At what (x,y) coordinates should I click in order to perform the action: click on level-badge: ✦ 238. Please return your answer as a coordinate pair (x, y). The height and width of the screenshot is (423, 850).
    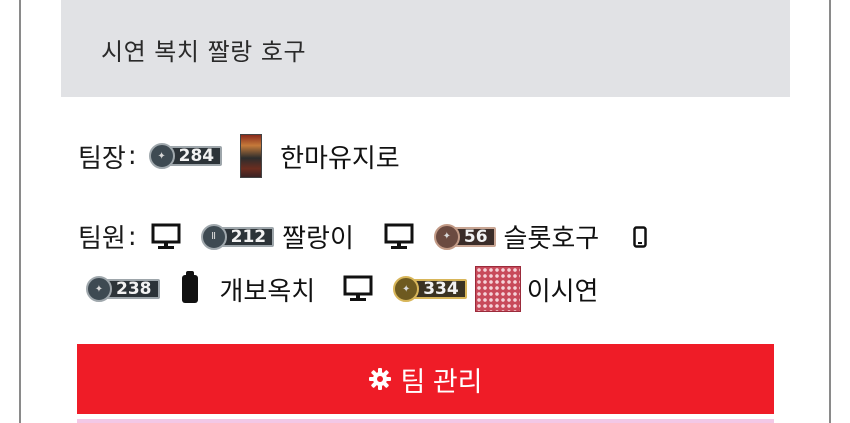
    Looking at the image, I should click on (123, 289).